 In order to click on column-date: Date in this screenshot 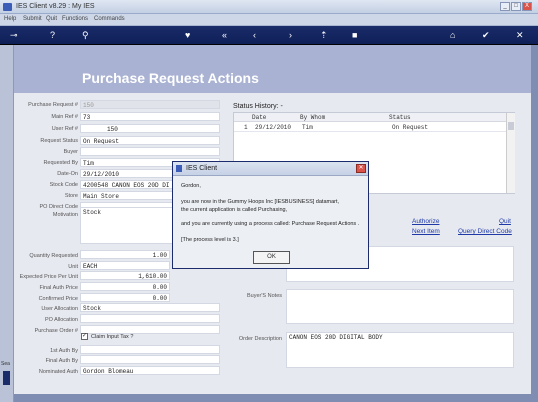, I will do `click(259, 117)`.